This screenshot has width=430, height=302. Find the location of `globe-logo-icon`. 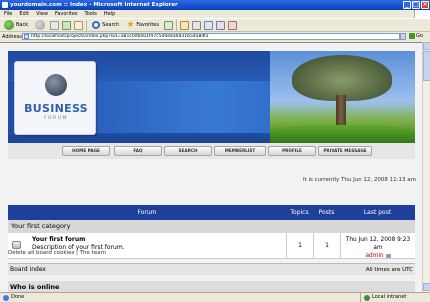

globe-logo-icon is located at coordinates (56, 85).